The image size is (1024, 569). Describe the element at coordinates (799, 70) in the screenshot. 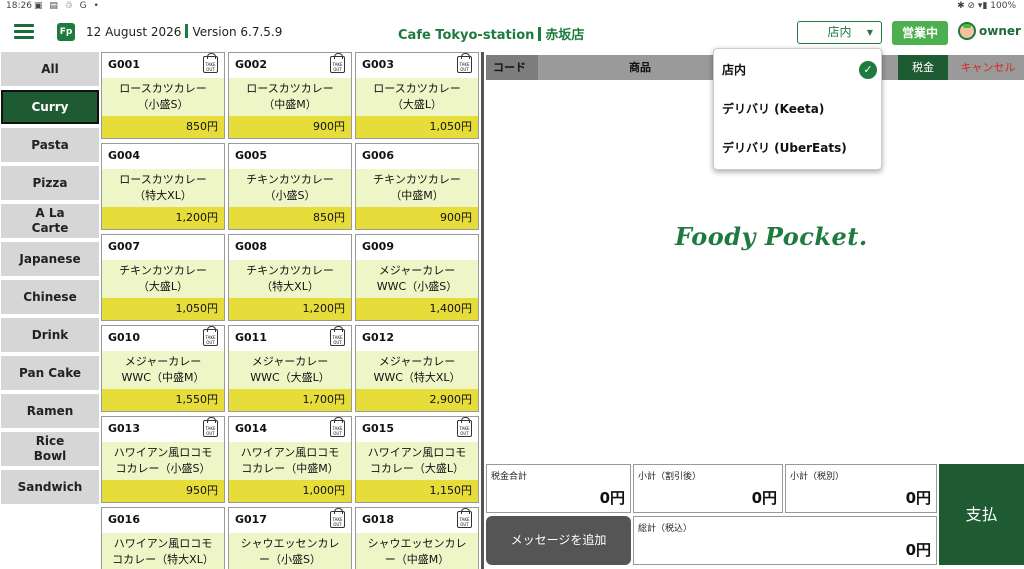

I see `dining-mode-option: 店内 ✓` at that location.